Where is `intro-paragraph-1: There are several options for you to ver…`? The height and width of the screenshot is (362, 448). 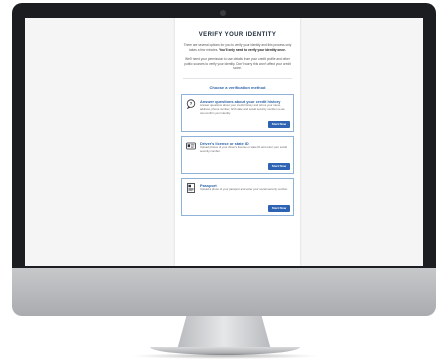
intro-paragraph-1: There are several options for you to ver… is located at coordinates (237, 47).